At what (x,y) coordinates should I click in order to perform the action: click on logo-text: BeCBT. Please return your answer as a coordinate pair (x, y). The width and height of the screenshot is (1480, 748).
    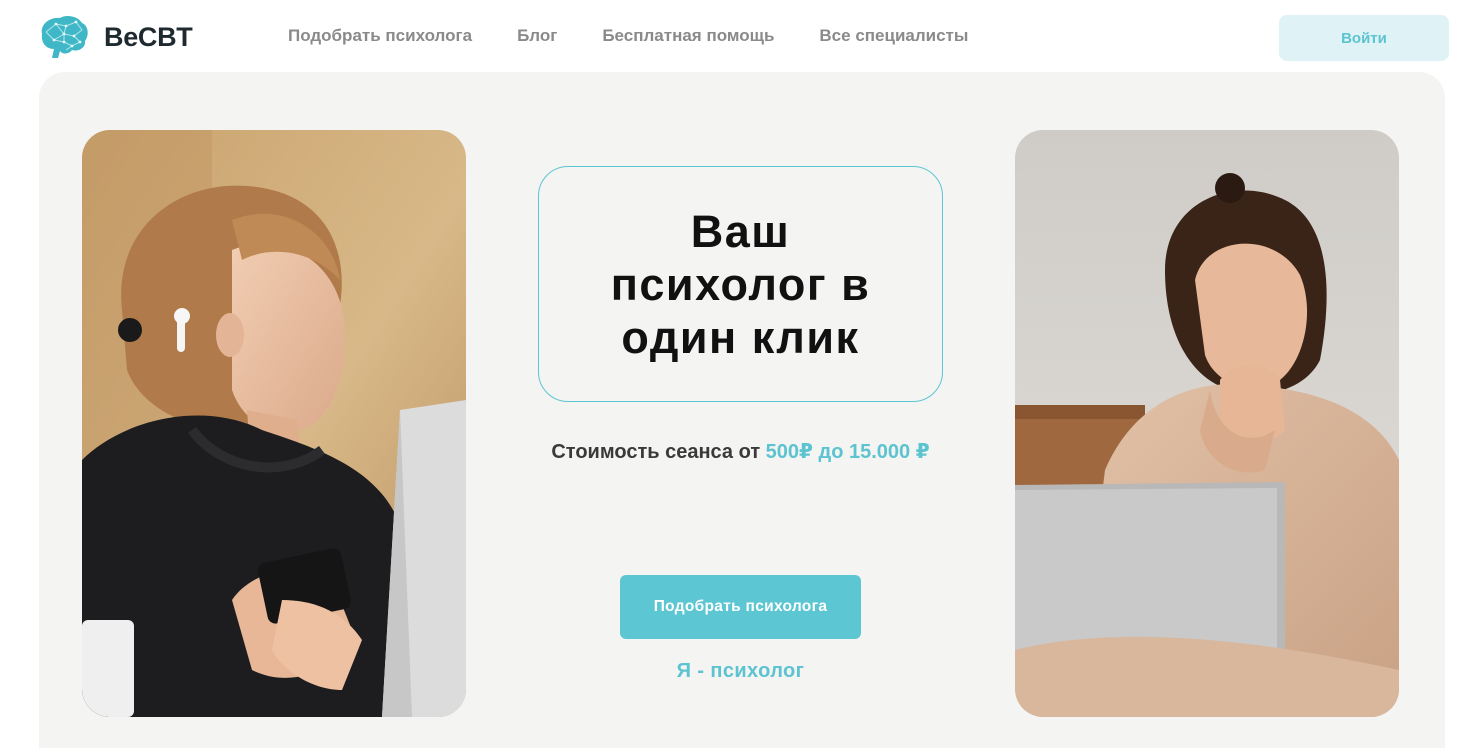
    Looking at the image, I should click on (148, 36).